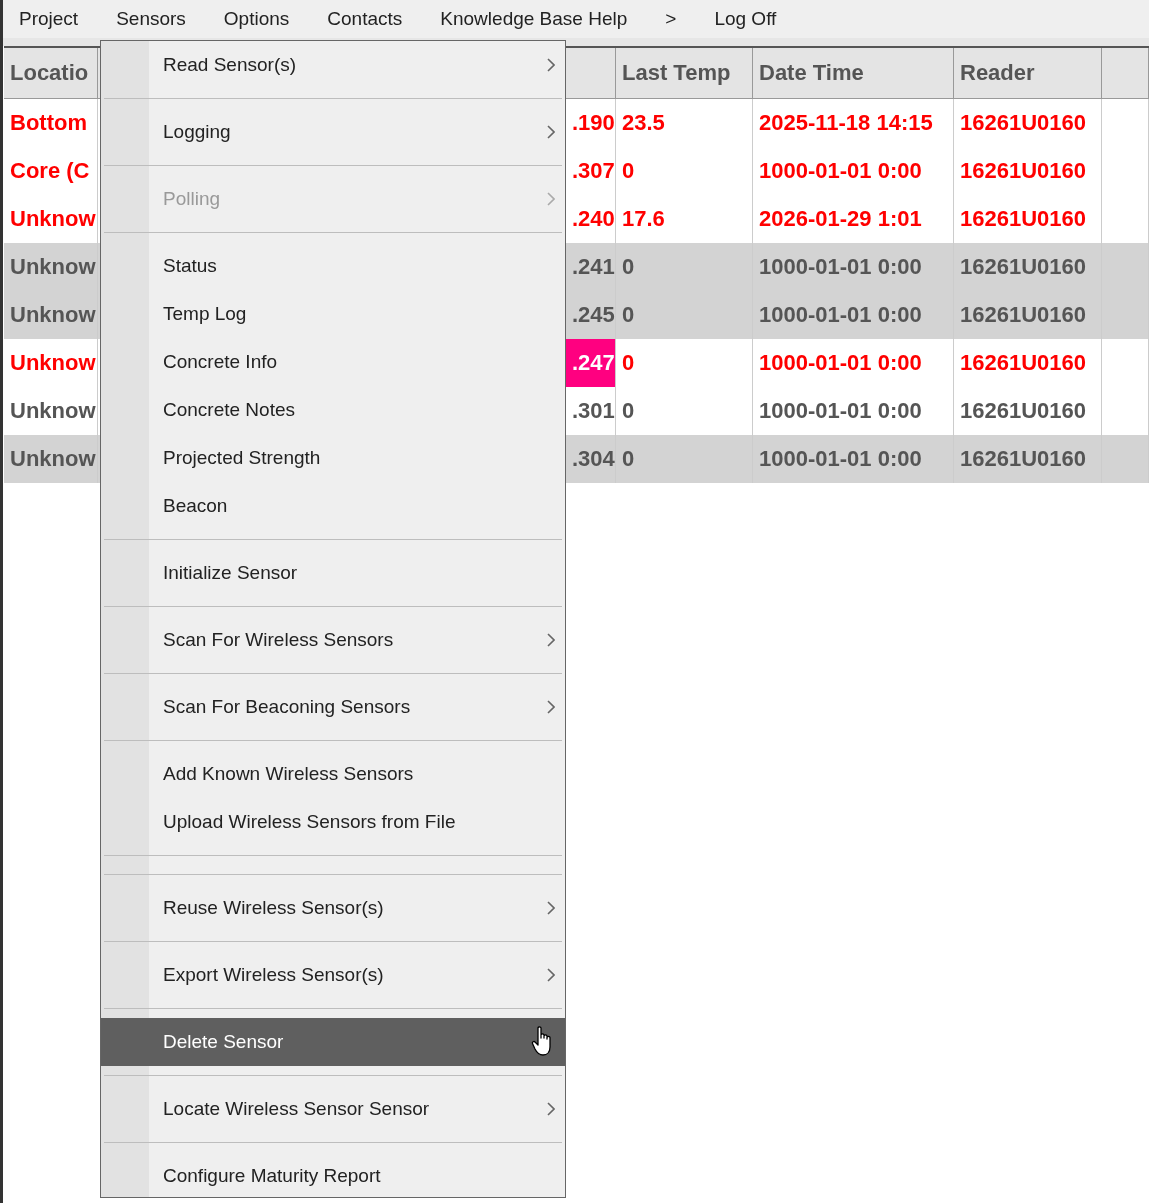 This screenshot has height=1203, width=1149. I want to click on column-header: Locatio, so click(51, 73).